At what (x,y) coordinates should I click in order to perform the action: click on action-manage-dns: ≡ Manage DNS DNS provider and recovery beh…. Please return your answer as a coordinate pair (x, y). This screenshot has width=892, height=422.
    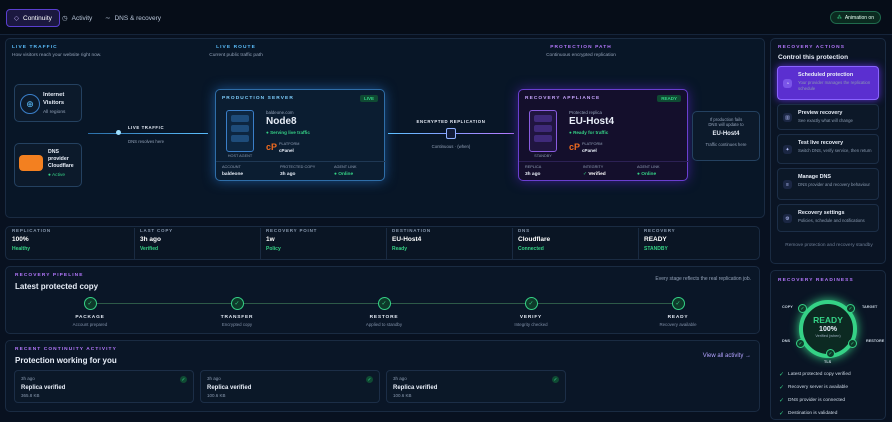
    Looking at the image, I should click on (828, 184).